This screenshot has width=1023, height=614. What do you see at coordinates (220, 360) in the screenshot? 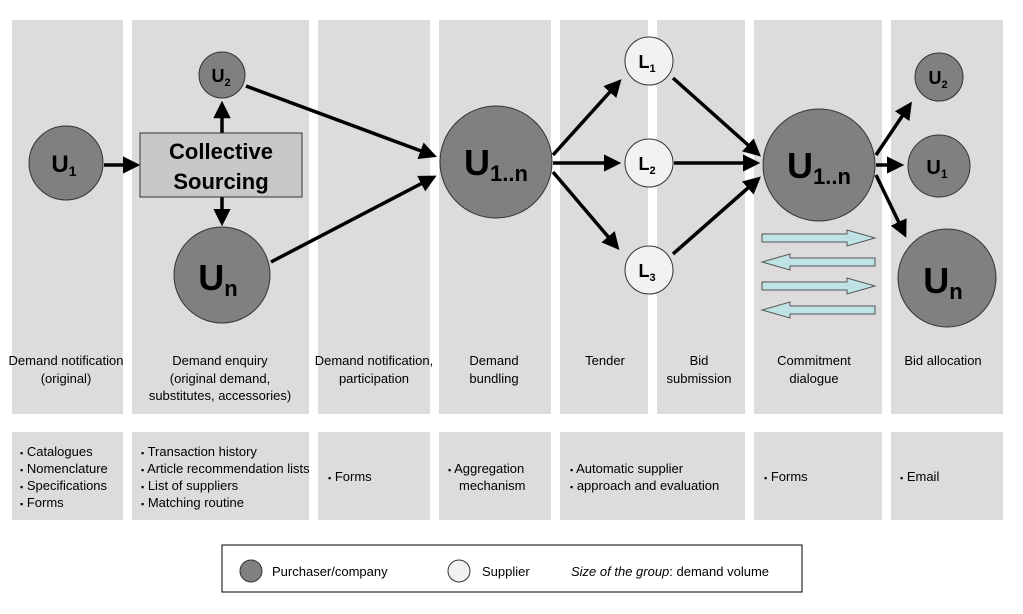
I see `phase-label: Demand enquiry` at bounding box center [220, 360].